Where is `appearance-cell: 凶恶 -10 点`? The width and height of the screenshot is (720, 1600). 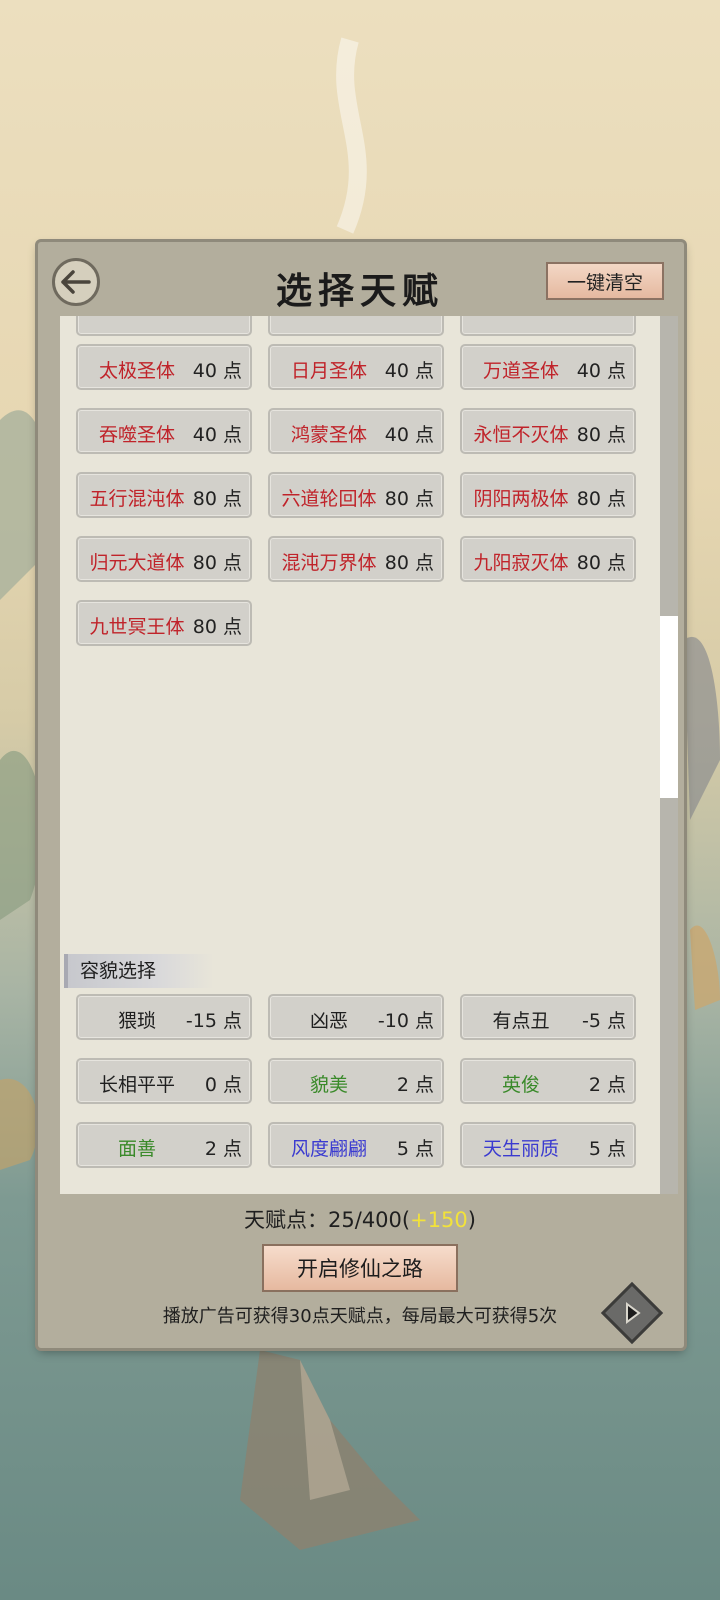 appearance-cell: 凶恶 -10 点 is located at coordinates (356, 1017).